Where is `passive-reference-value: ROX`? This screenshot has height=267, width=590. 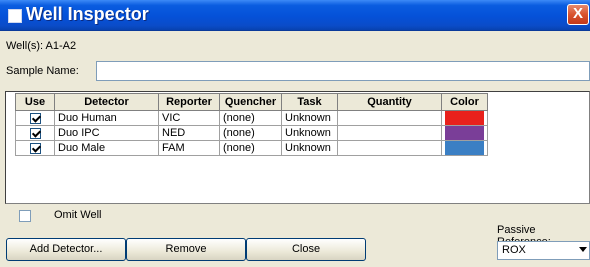
passive-reference-value: ROX is located at coordinates (514, 250).